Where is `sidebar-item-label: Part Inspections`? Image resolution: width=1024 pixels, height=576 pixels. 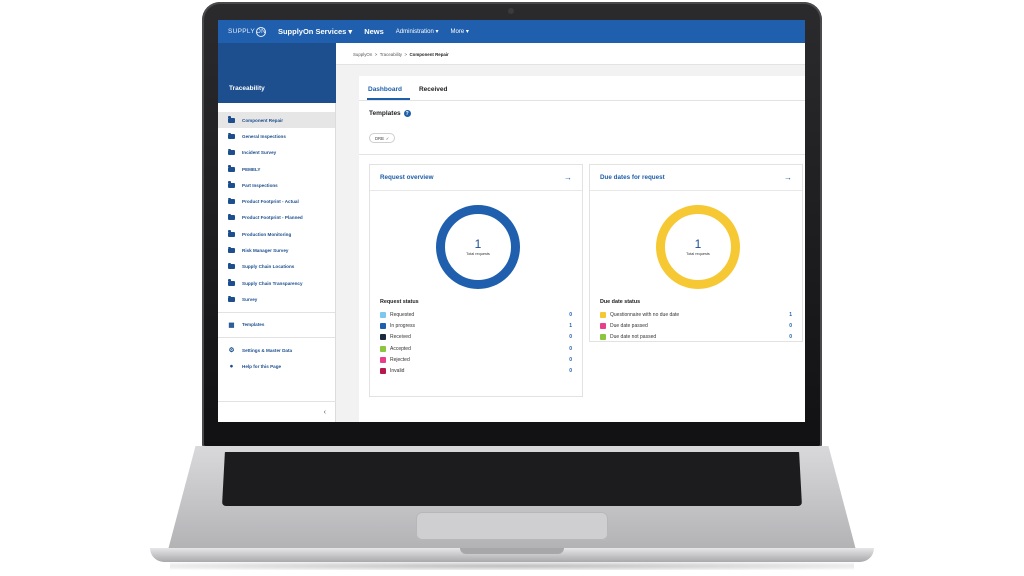 sidebar-item-label: Part Inspections is located at coordinates (260, 185).